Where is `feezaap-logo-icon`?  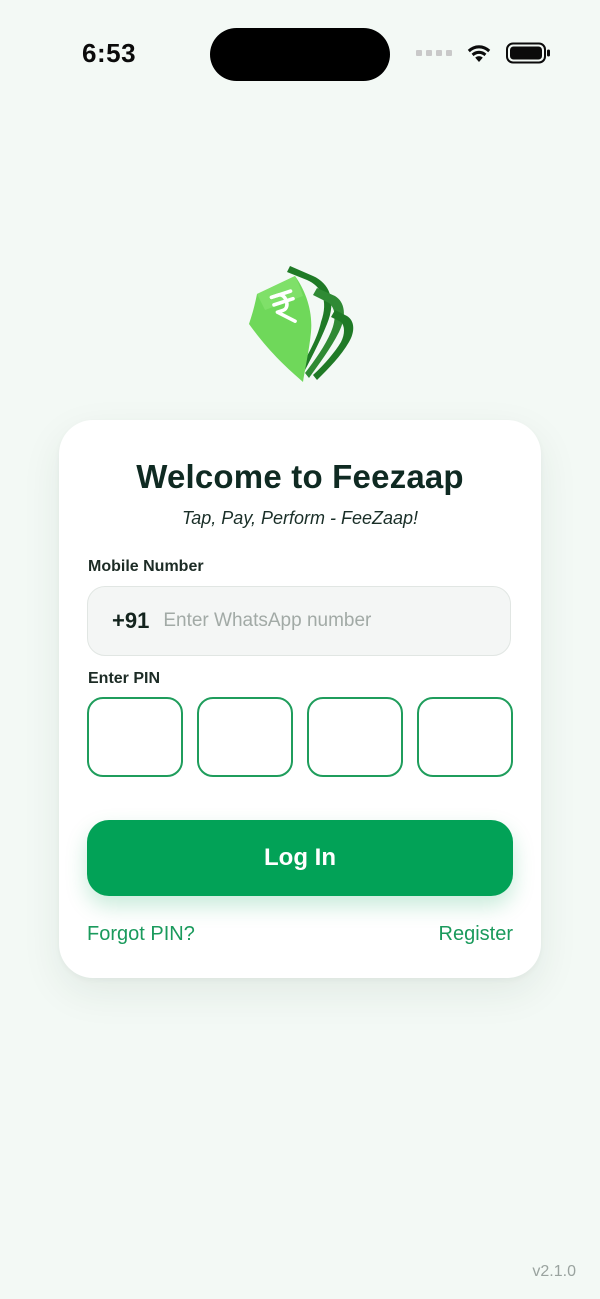 feezaap-logo-icon is located at coordinates (302, 323).